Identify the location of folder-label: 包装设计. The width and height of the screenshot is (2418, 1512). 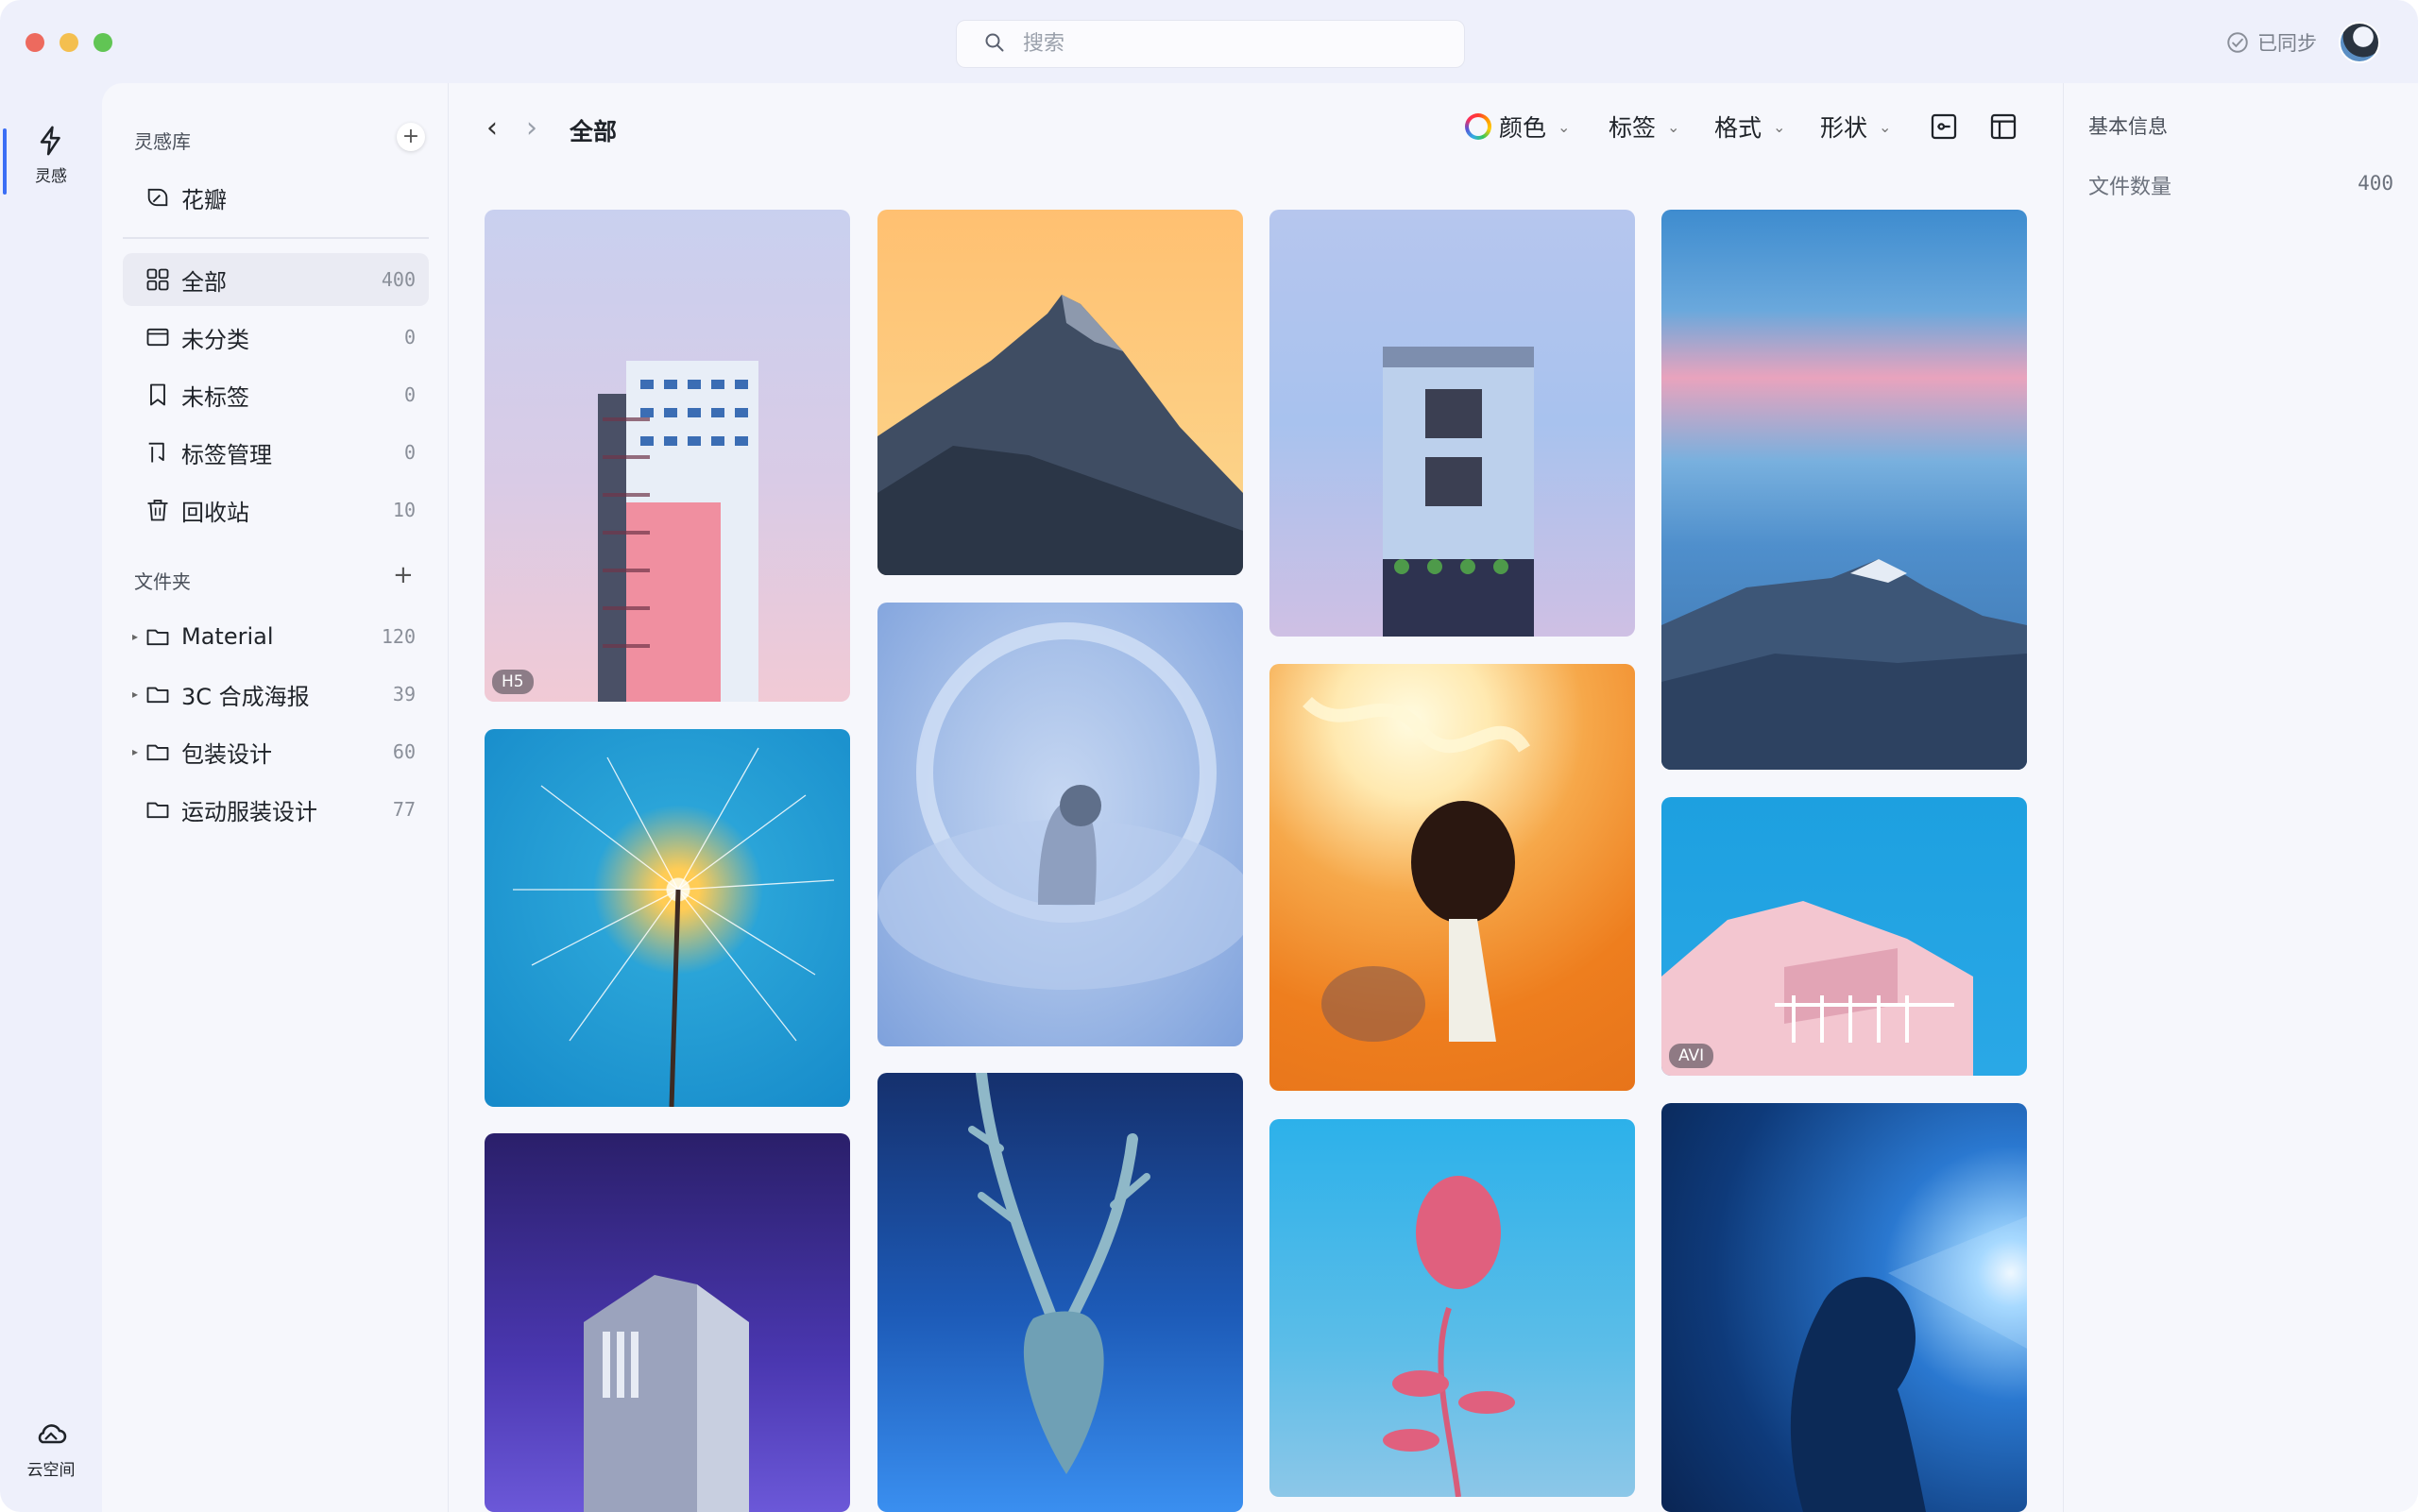
(226, 754).